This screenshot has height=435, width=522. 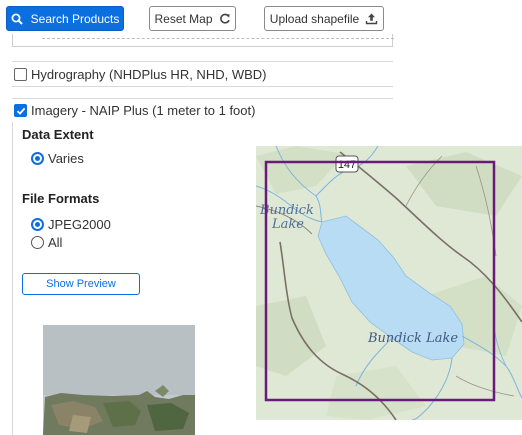 I want to click on all-radio, so click(x=37, y=242).